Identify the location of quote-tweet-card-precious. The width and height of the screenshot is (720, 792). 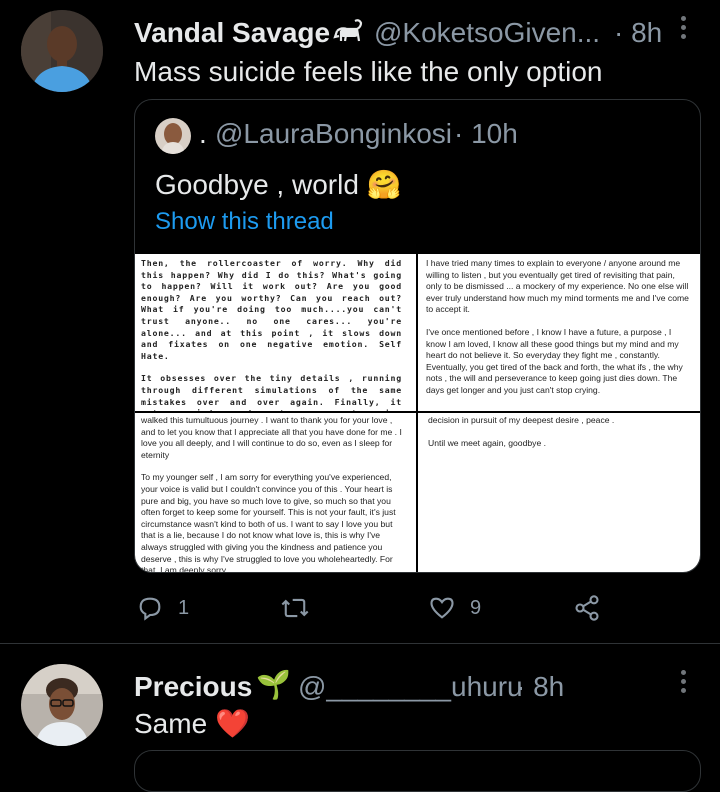
(417, 771).